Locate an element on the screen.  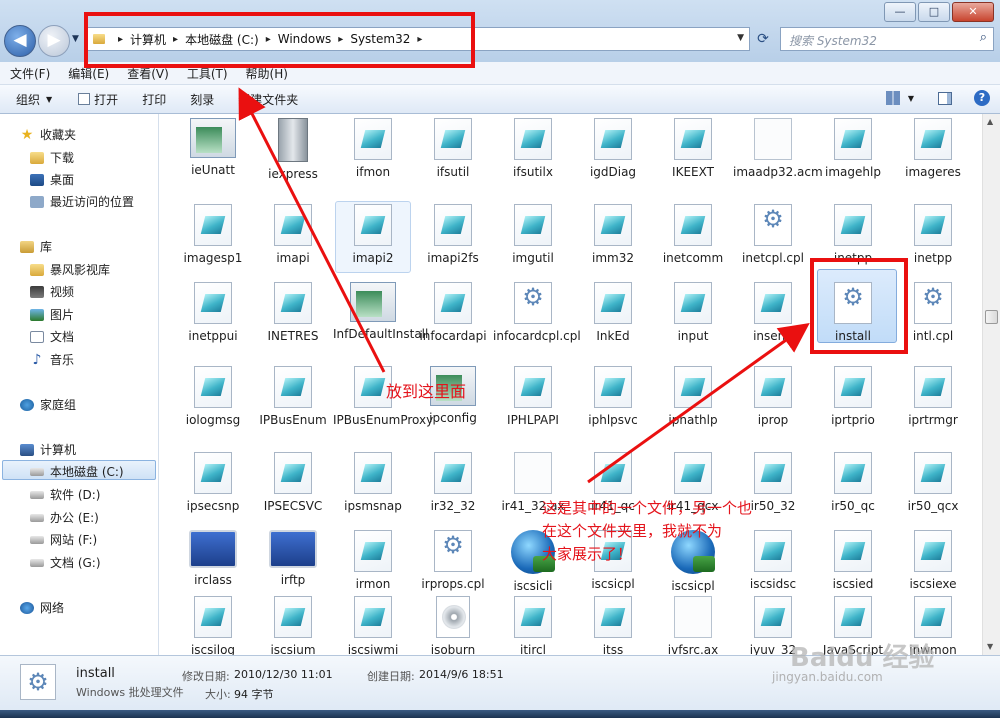
nav-downloads: 下载 is located at coordinates (52, 157).